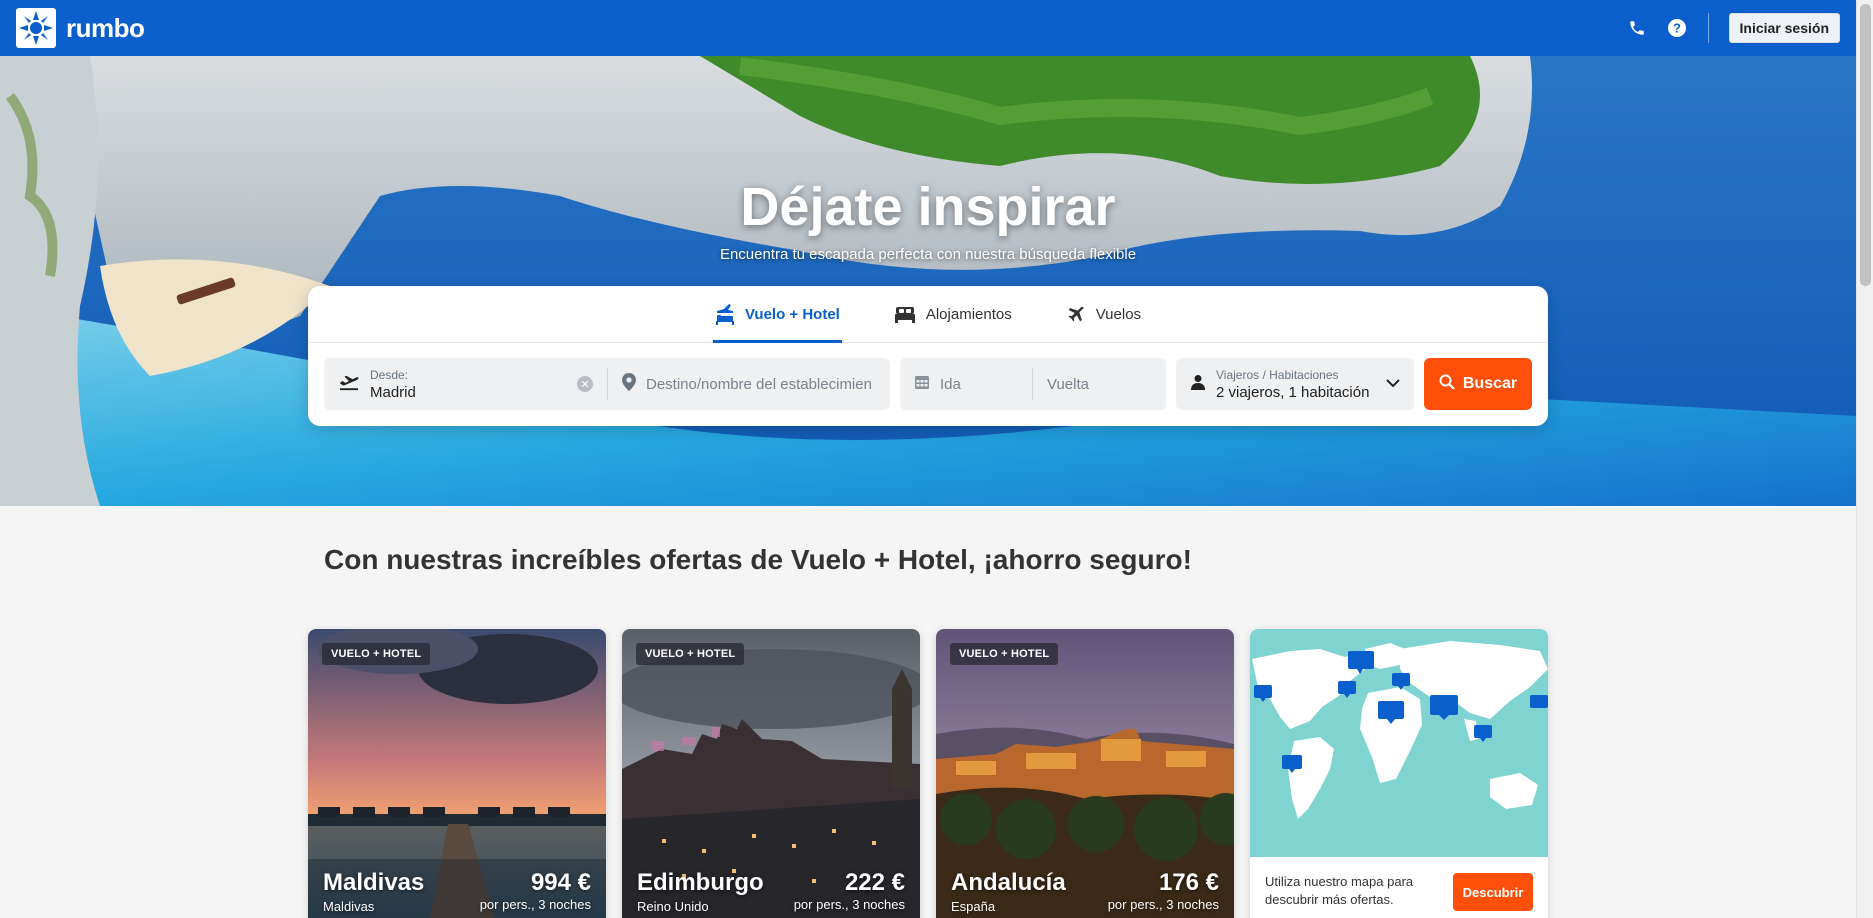 The height and width of the screenshot is (918, 1873). I want to click on tab-accommodation-label: Alojamientos, so click(968, 314).